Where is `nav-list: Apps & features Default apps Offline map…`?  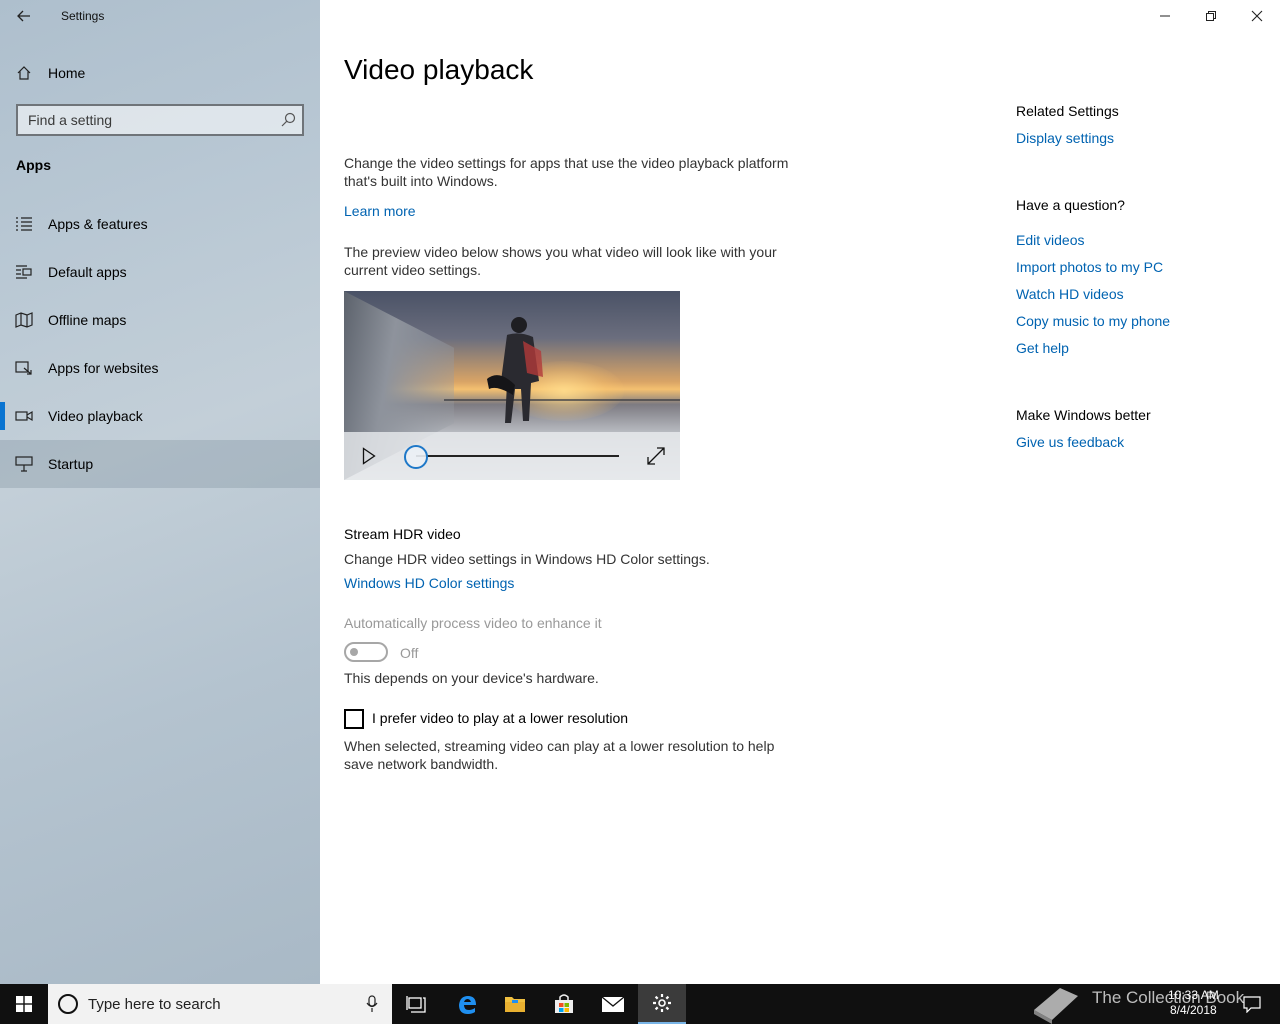 nav-list: Apps & features Default apps Offline map… is located at coordinates (160, 344).